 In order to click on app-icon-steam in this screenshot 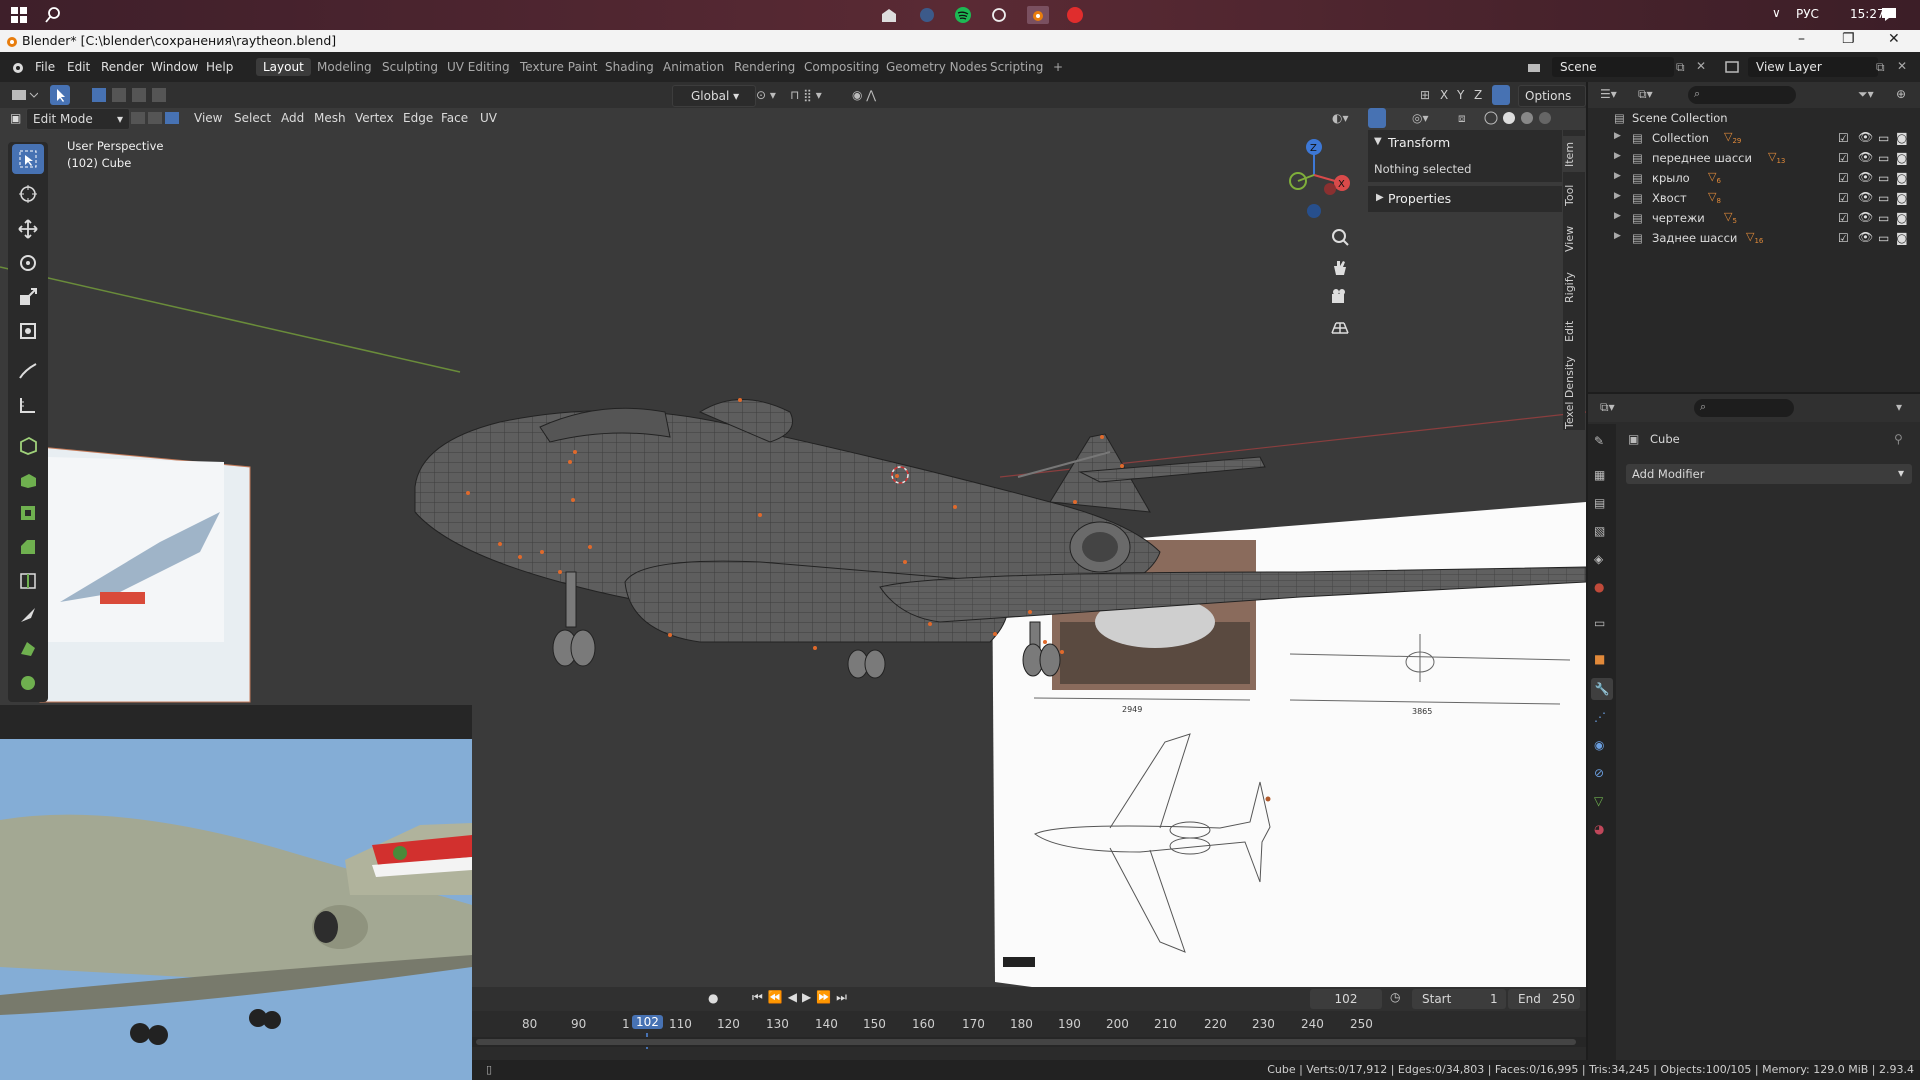, I will do `click(927, 15)`.